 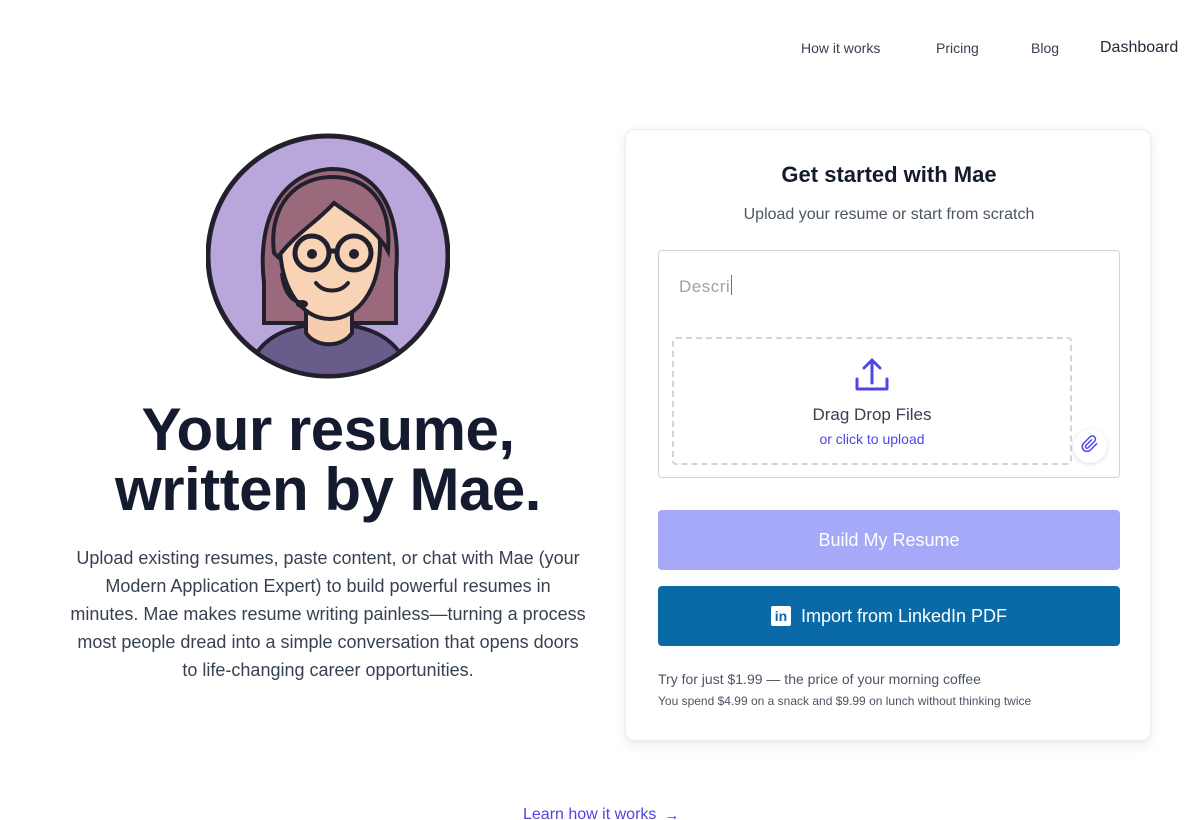 I want to click on learn-how-it-works-link: Learn how it works →, so click(x=601, y=813).